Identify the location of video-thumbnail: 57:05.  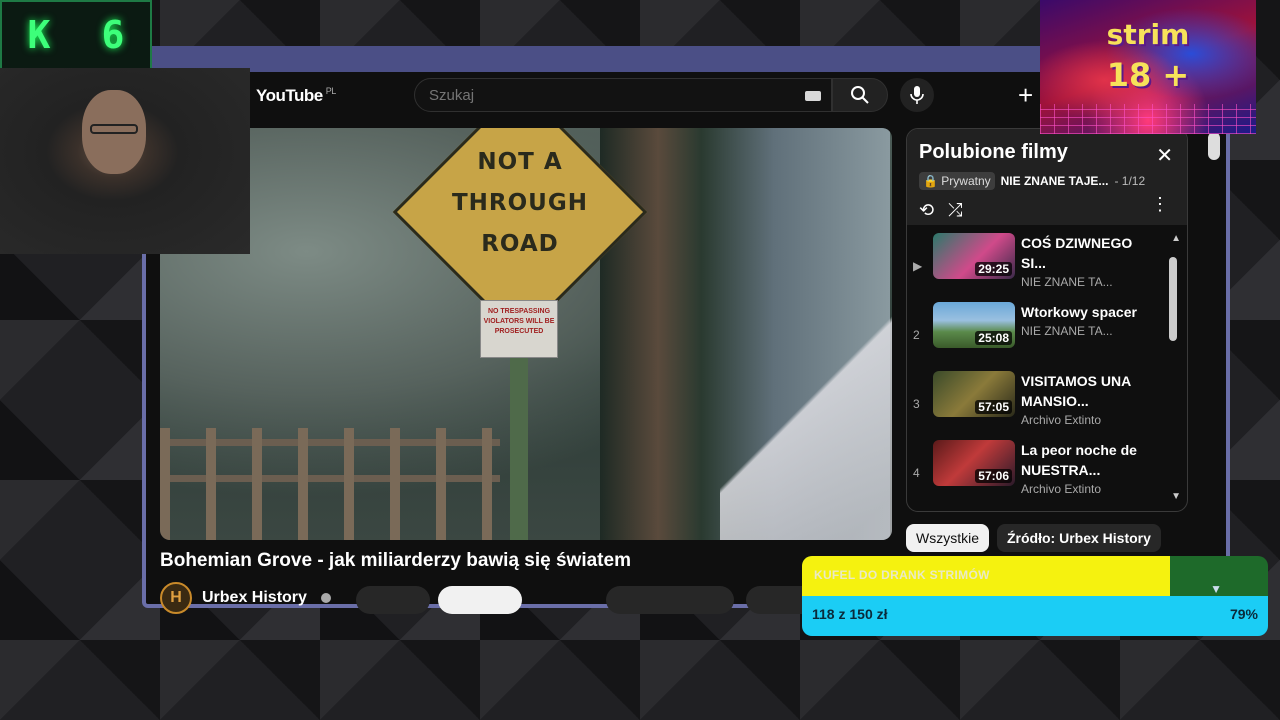
(974, 394).